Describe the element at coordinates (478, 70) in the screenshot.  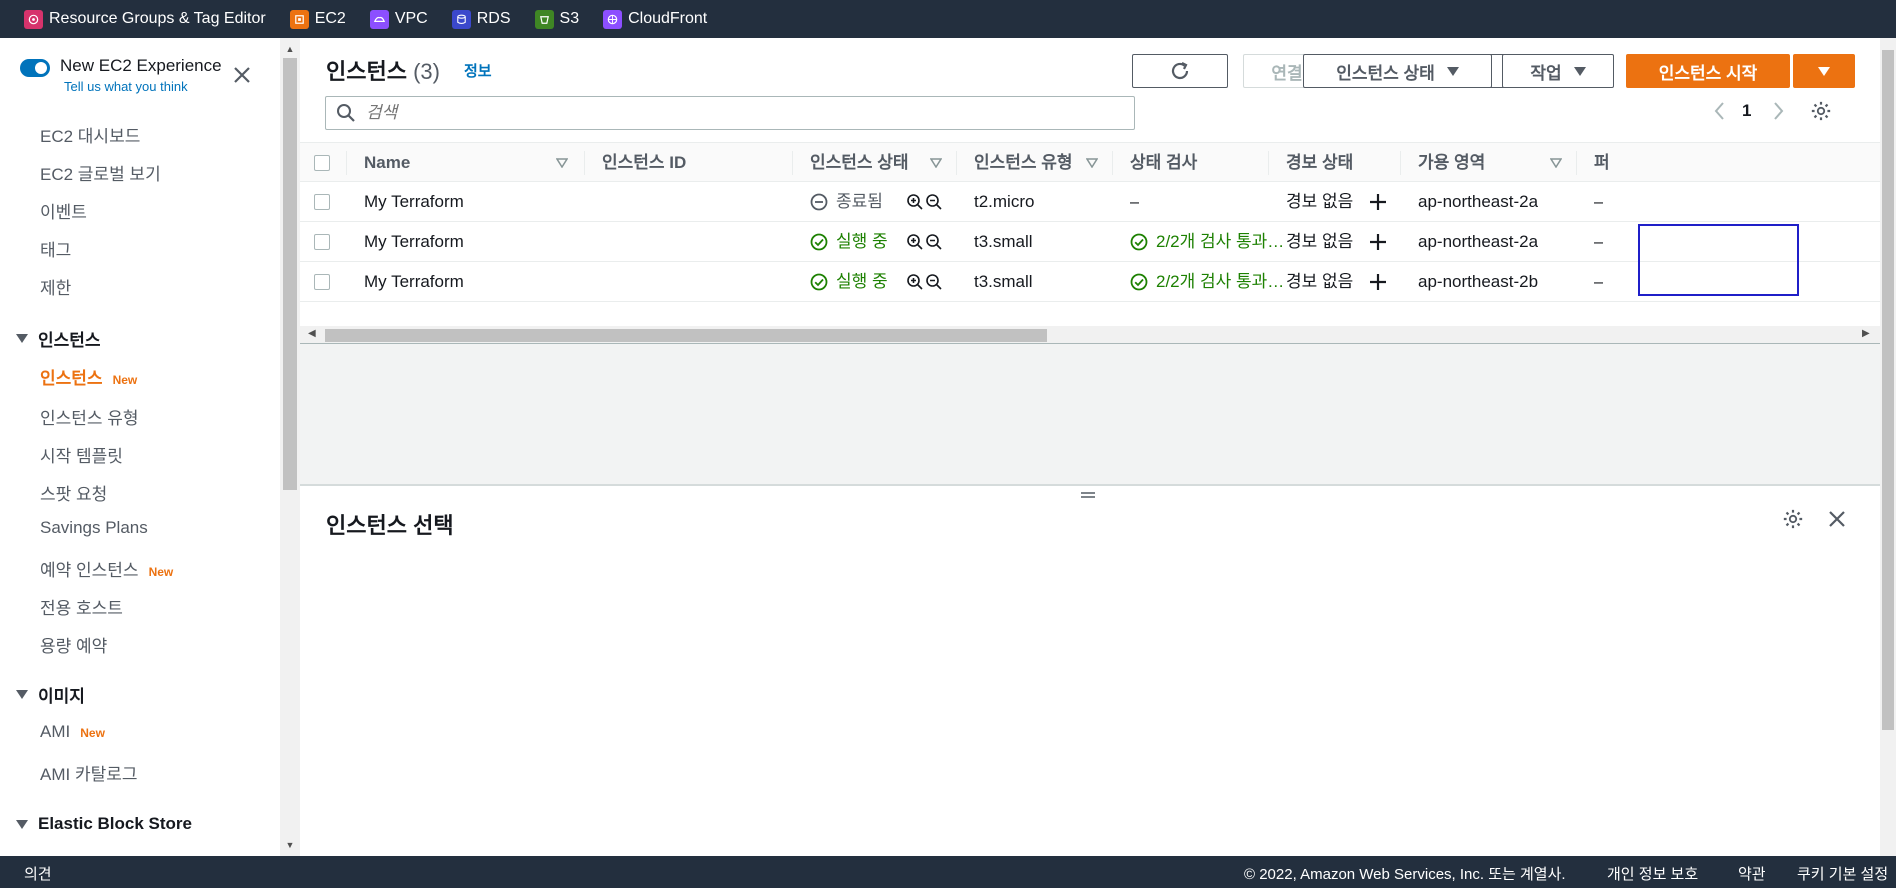
I see `info-link: 정보` at that location.